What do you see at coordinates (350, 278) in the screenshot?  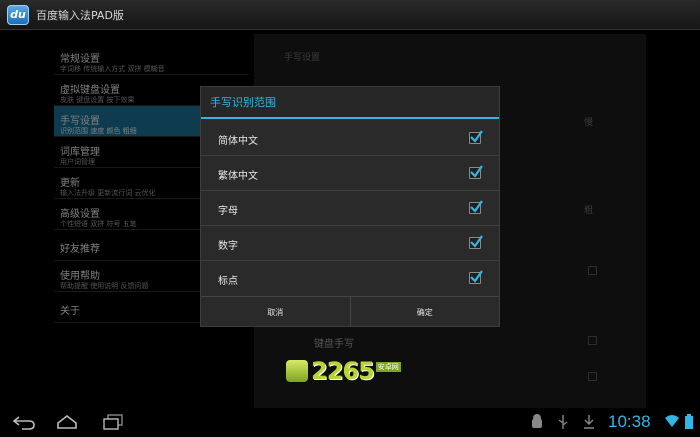 I see `option-punctuation: 标点` at bounding box center [350, 278].